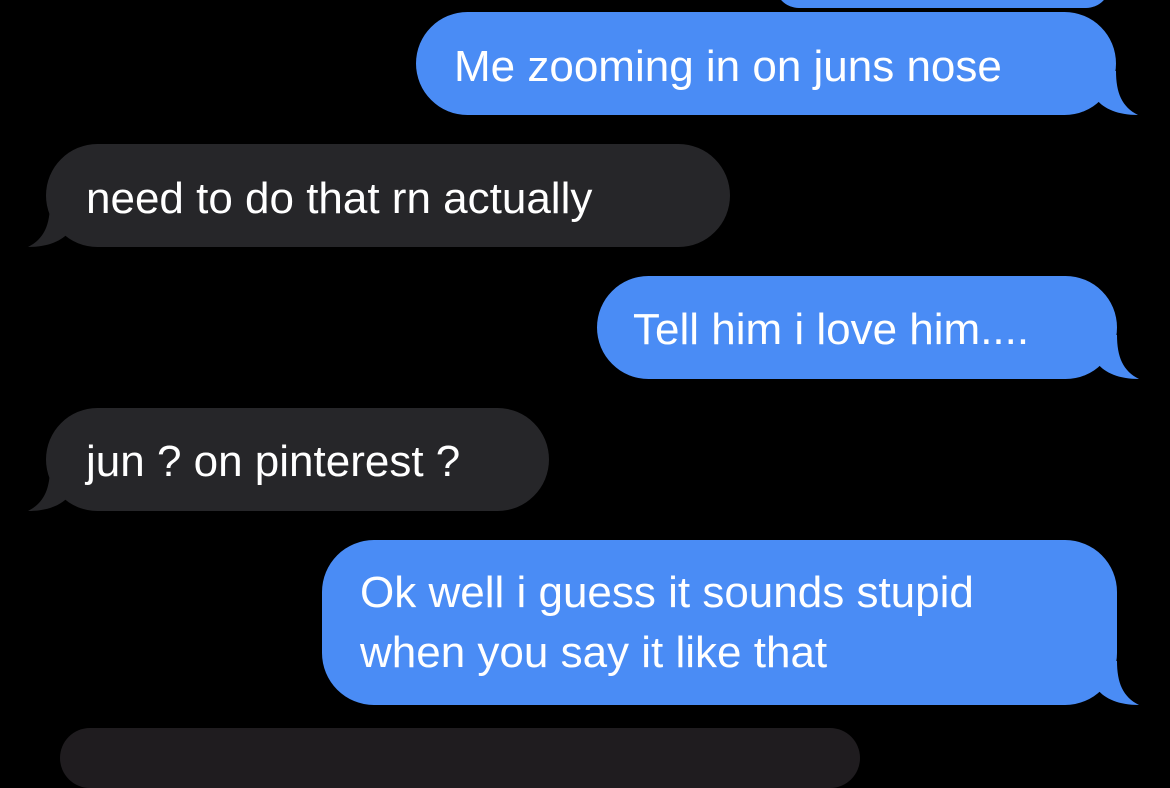 This screenshot has height=788, width=1170. I want to click on message-bubble-sent: Me zooming in on juns nose, so click(777, 63).